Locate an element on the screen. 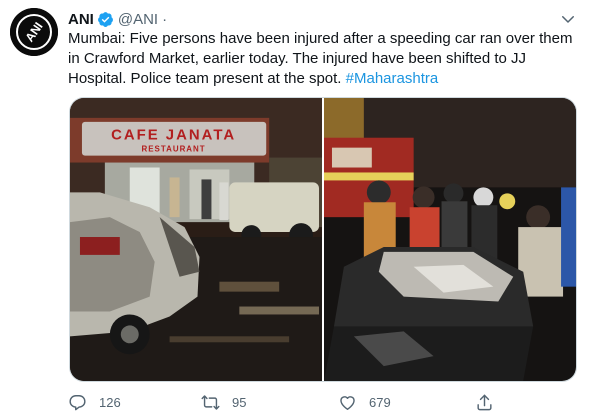 This screenshot has width=591, height=415. author-handle: @ANI is located at coordinates (138, 19).